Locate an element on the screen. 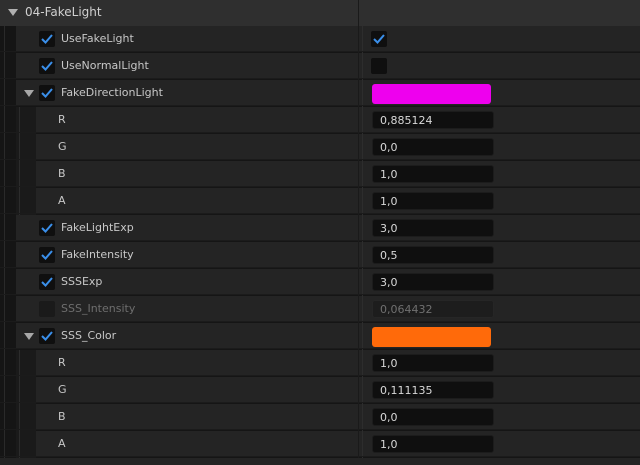  property-row-fake-direction-light-b: B 1,0 is located at coordinates (320, 174).